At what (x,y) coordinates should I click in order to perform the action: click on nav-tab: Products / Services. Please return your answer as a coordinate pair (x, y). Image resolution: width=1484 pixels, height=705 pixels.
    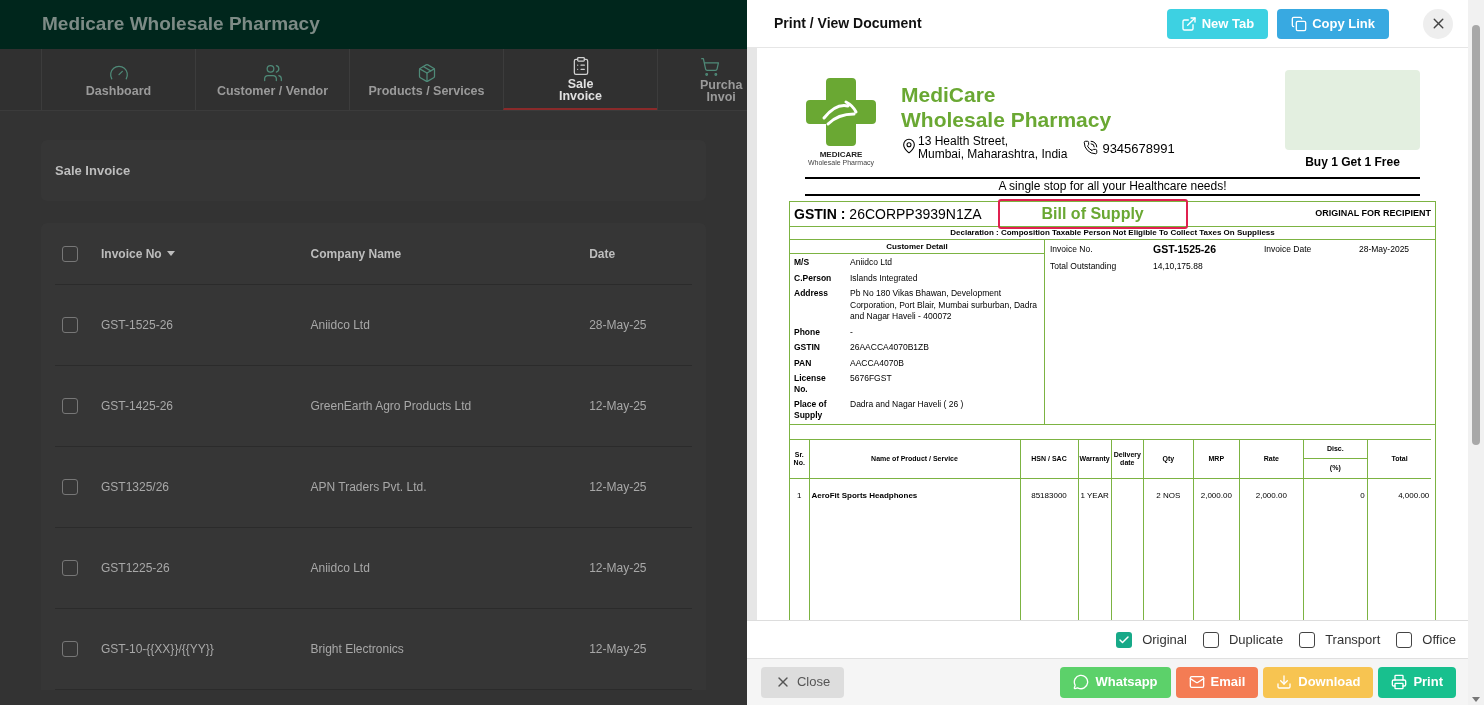
    Looking at the image, I should click on (426, 79).